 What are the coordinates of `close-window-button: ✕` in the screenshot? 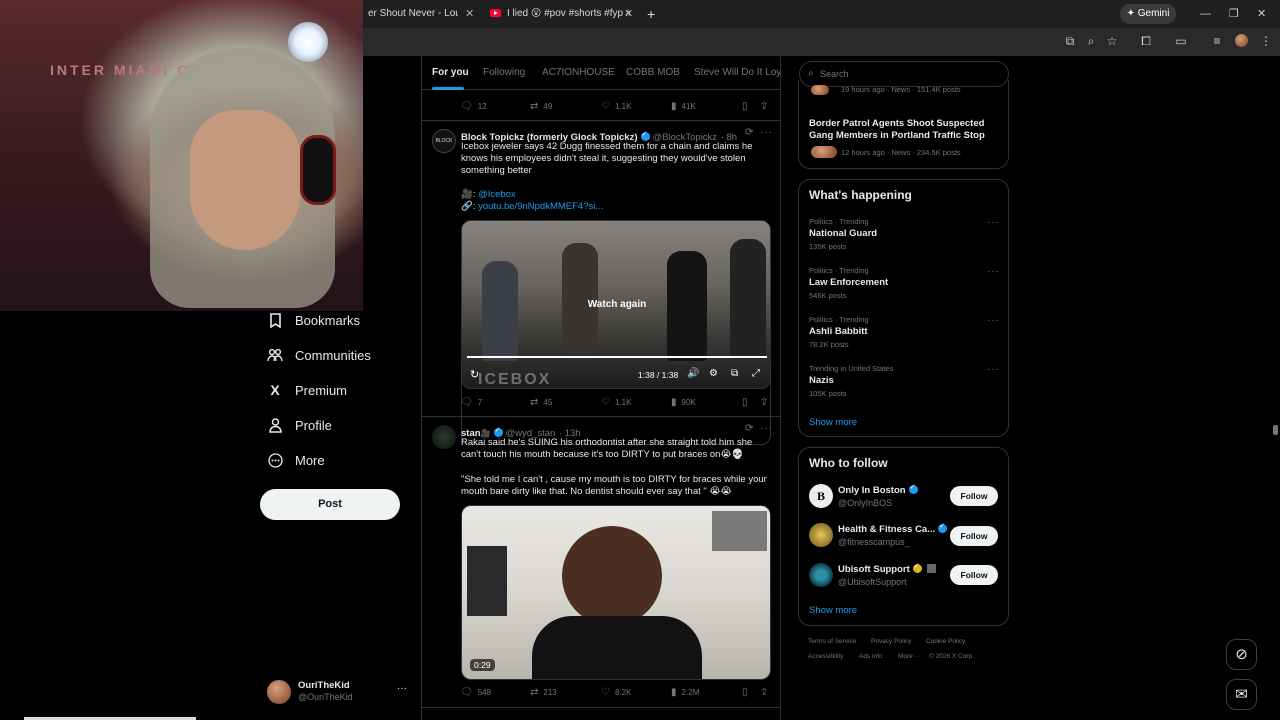 It's located at (1261, 14).